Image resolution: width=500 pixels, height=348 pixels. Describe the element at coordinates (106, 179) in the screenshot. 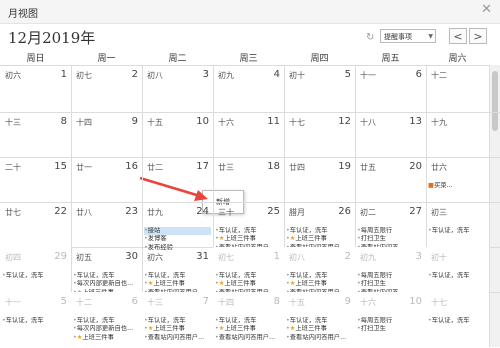

I see `day-cell: 廿一 16` at that location.